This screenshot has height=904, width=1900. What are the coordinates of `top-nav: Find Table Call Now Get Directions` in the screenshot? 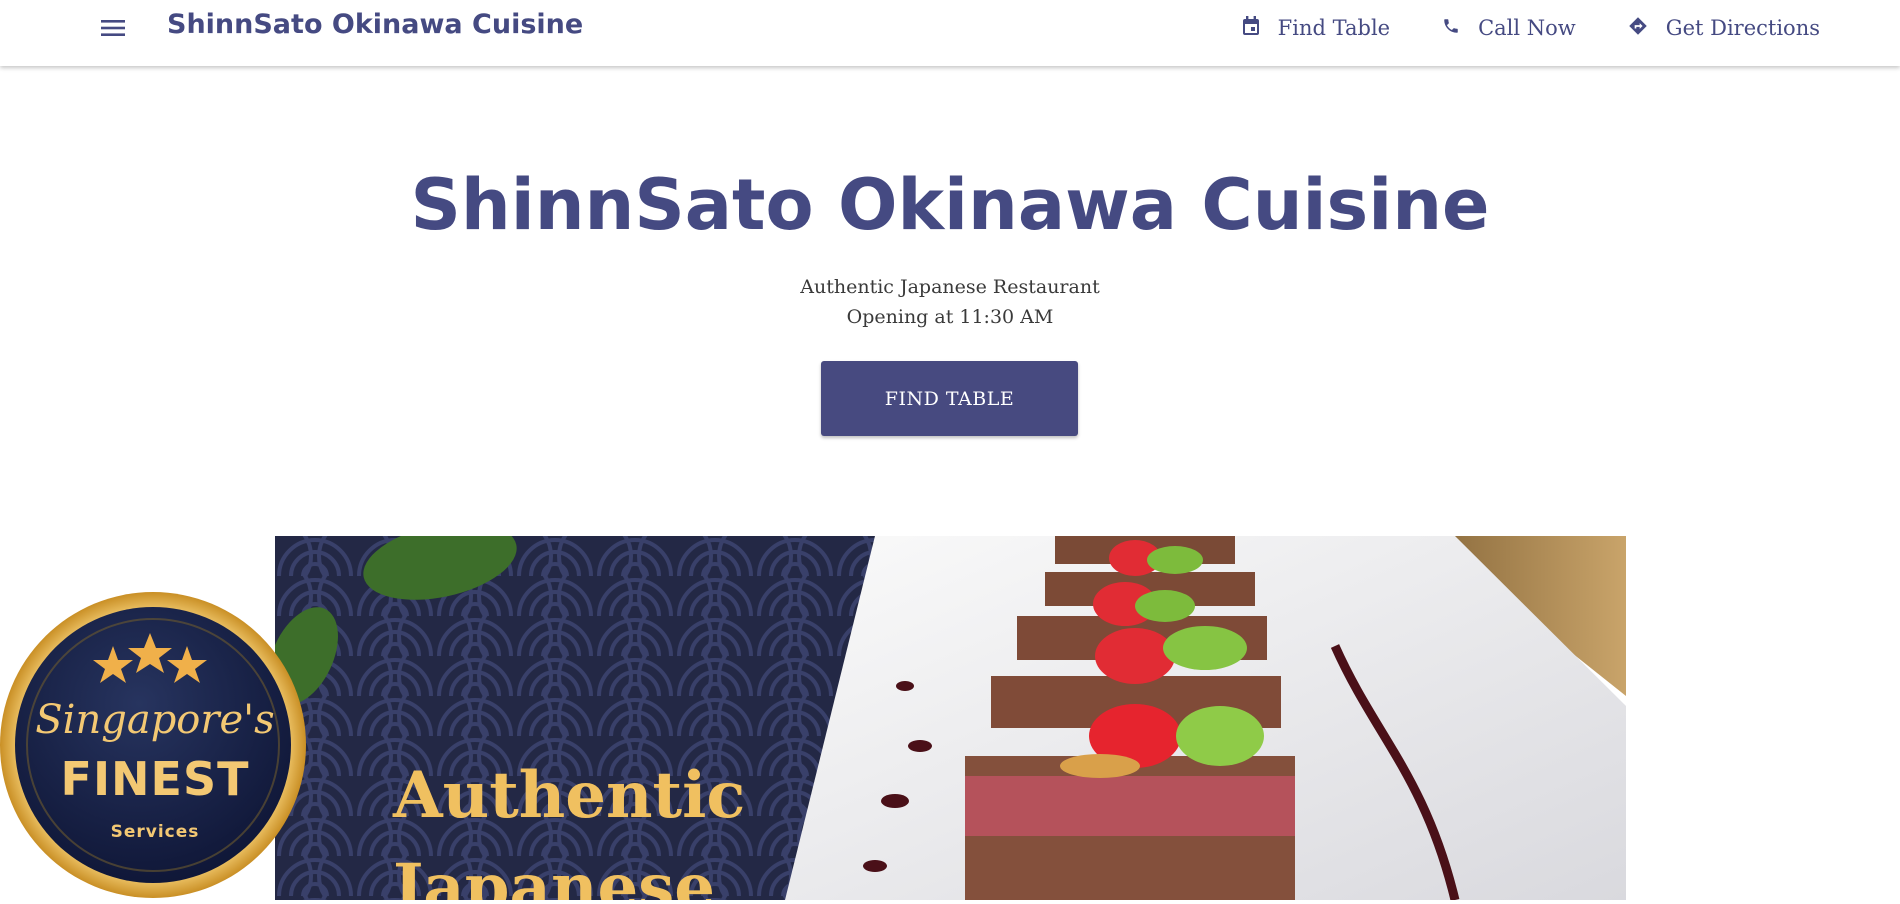 It's located at (1531, 28).